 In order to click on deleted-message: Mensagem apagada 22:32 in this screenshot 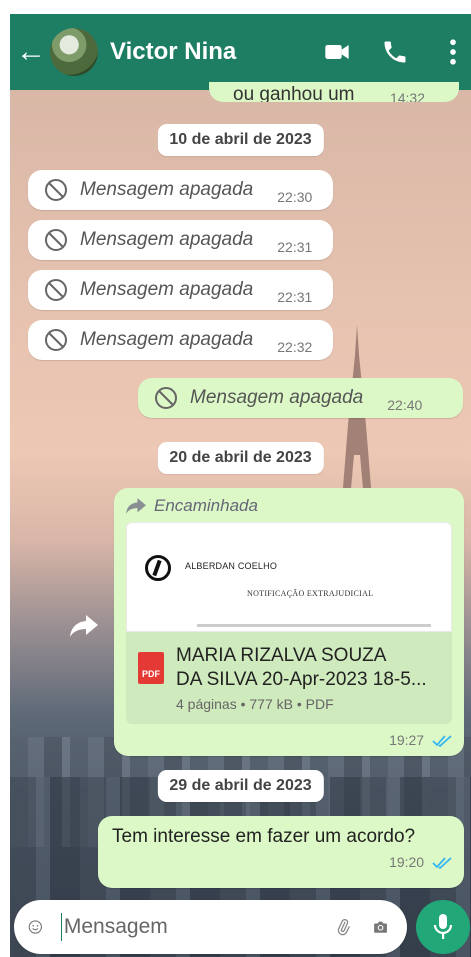, I will do `click(180, 340)`.